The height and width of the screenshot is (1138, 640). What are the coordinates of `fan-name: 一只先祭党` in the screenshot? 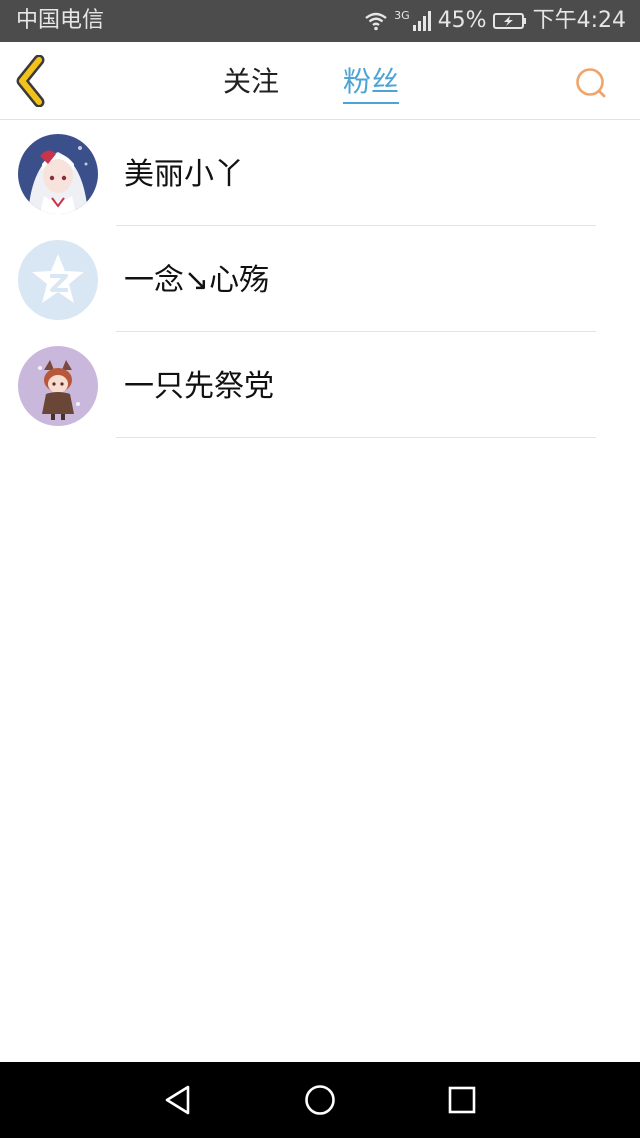 It's located at (199, 386).